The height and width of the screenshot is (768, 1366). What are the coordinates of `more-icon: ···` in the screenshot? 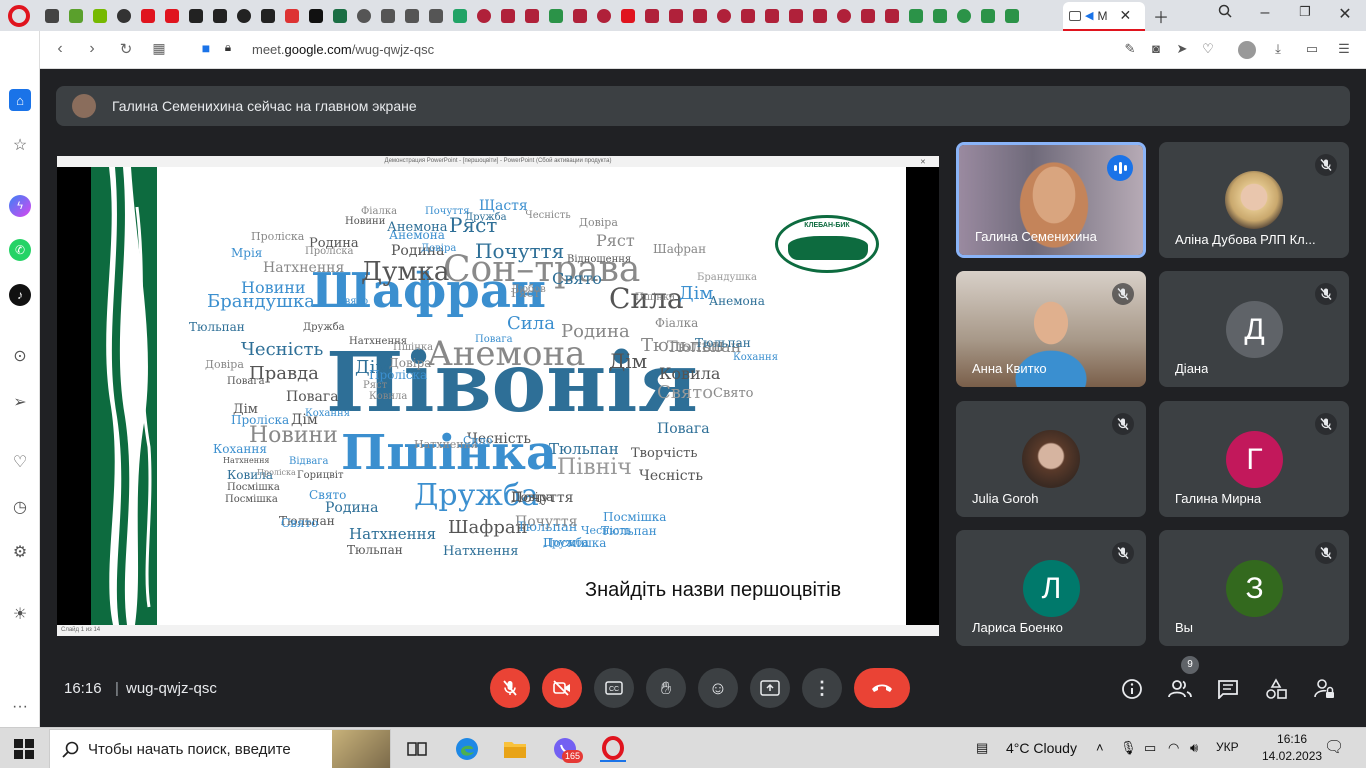 It's located at (20, 707).